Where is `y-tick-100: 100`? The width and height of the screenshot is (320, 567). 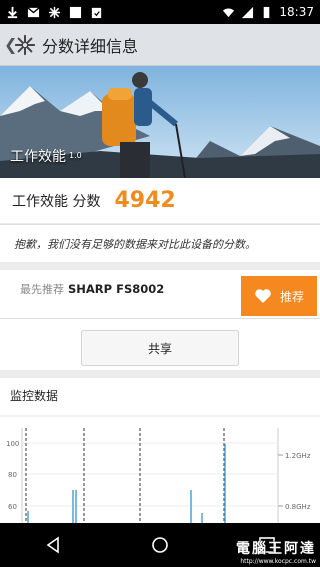
y-tick-100: 100 is located at coordinates (12, 444).